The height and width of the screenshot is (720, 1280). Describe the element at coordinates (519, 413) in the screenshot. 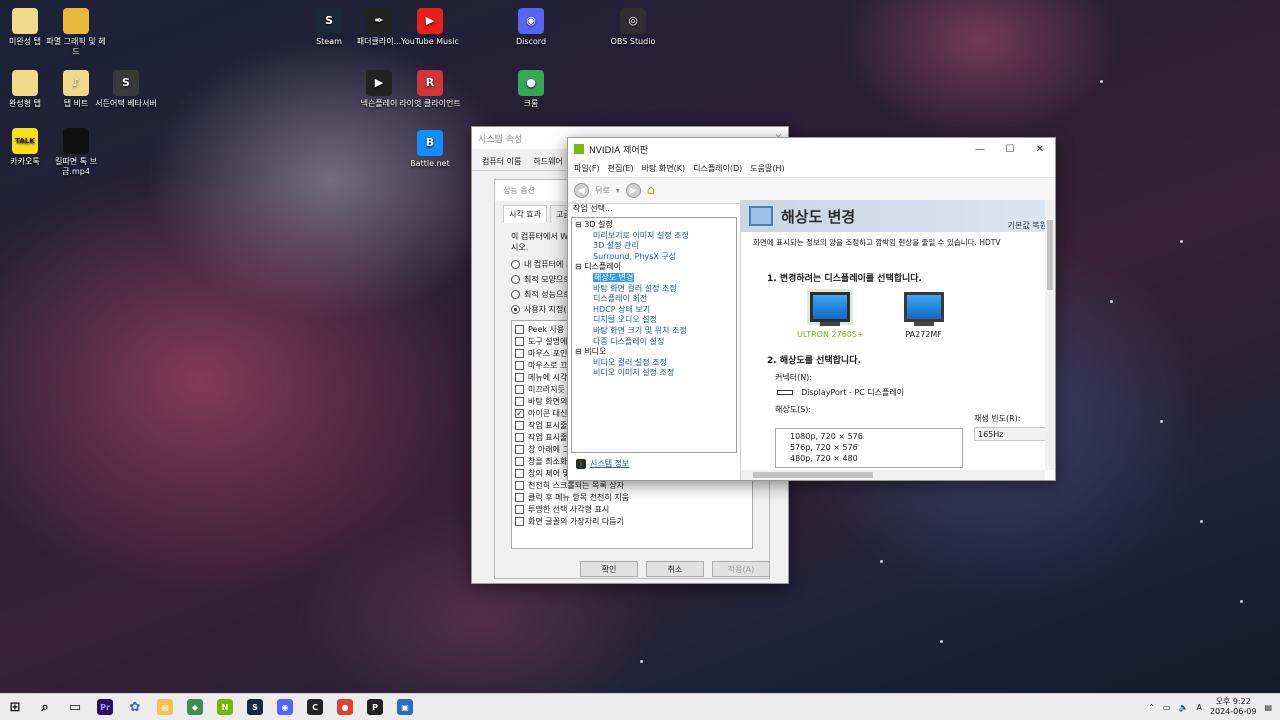

I see `checkbox: ✓` at that location.